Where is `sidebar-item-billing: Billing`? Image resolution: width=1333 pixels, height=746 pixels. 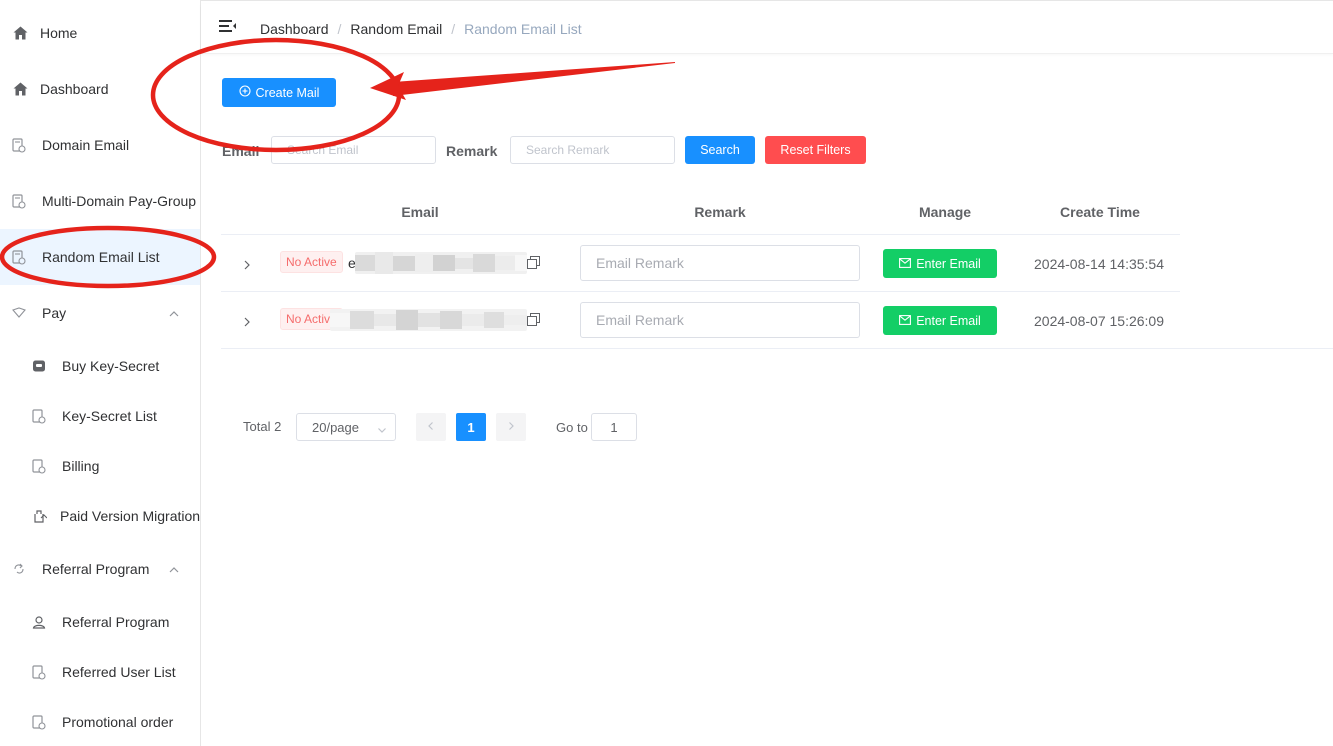
sidebar-item-billing: Billing is located at coordinates (100, 466).